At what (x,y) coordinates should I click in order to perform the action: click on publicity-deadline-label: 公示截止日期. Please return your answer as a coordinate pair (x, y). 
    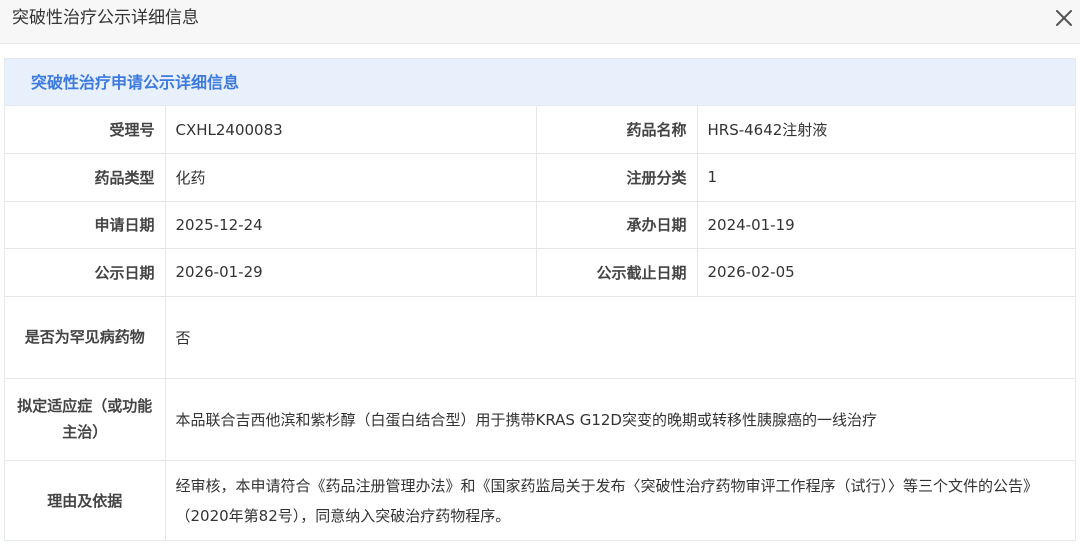
    Looking at the image, I should click on (616, 272).